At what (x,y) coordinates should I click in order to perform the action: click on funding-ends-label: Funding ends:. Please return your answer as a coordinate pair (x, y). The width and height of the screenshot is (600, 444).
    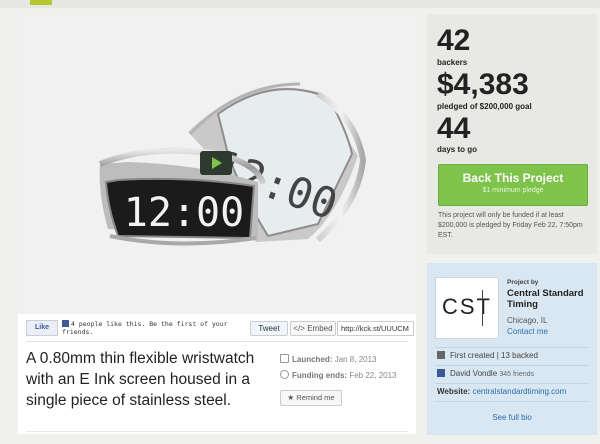
    Looking at the image, I should click on (320, 375).